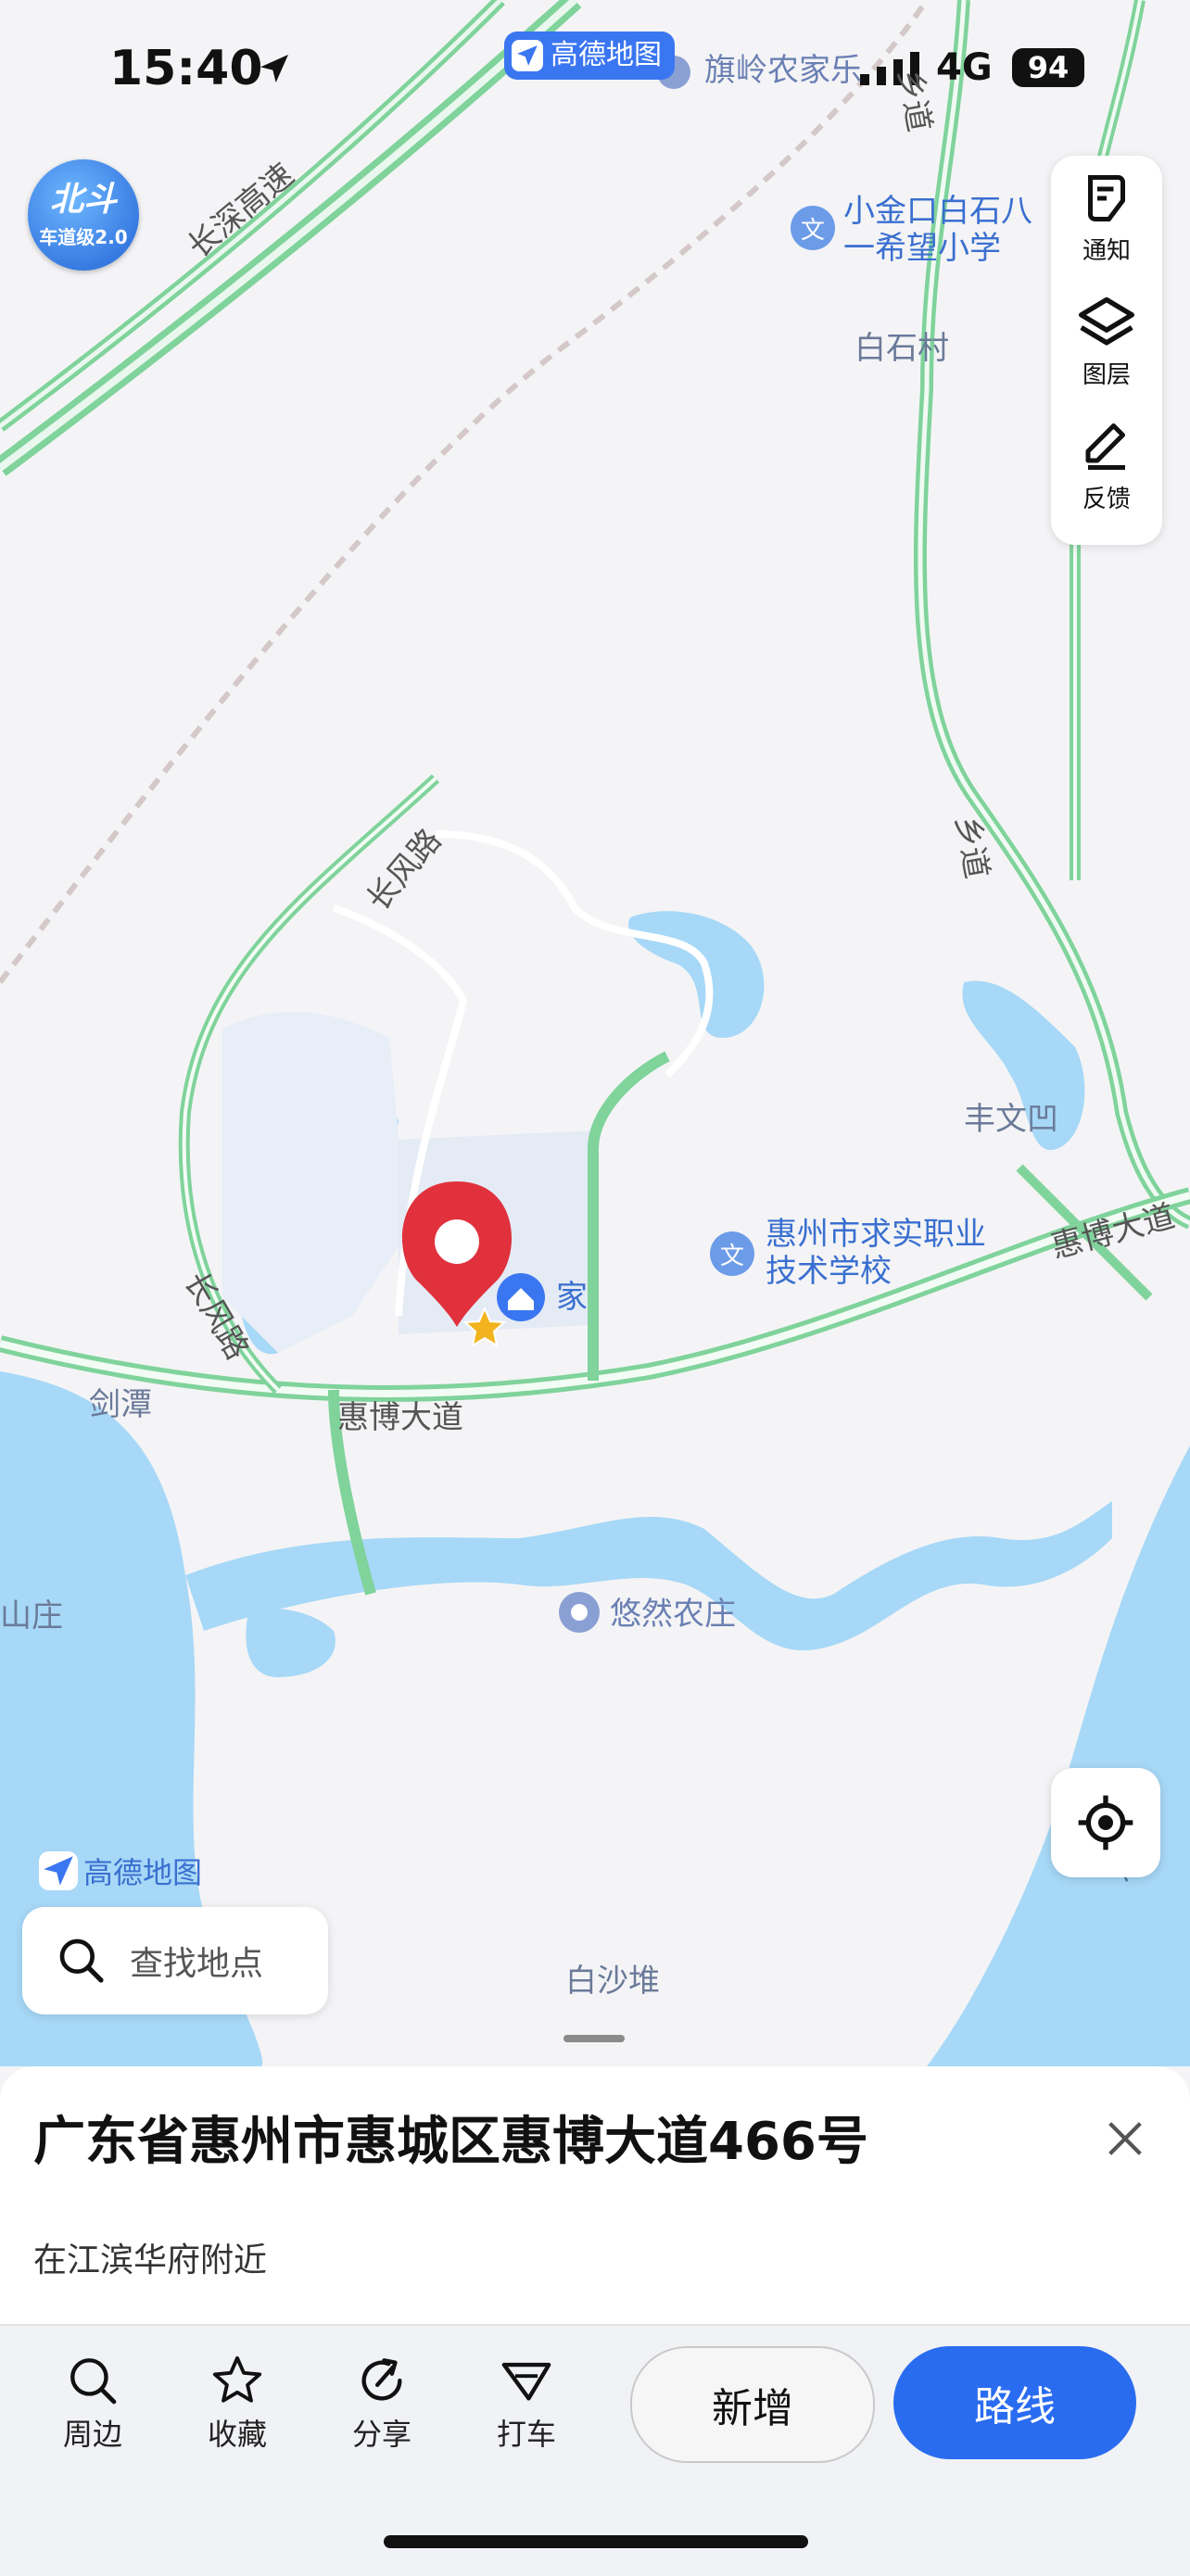 The height and width of the screenshot is (2576, 1190). Describe the element at coordinates (572, 1298) in the screenshot. I see `poi-home-label: 家` at that location.